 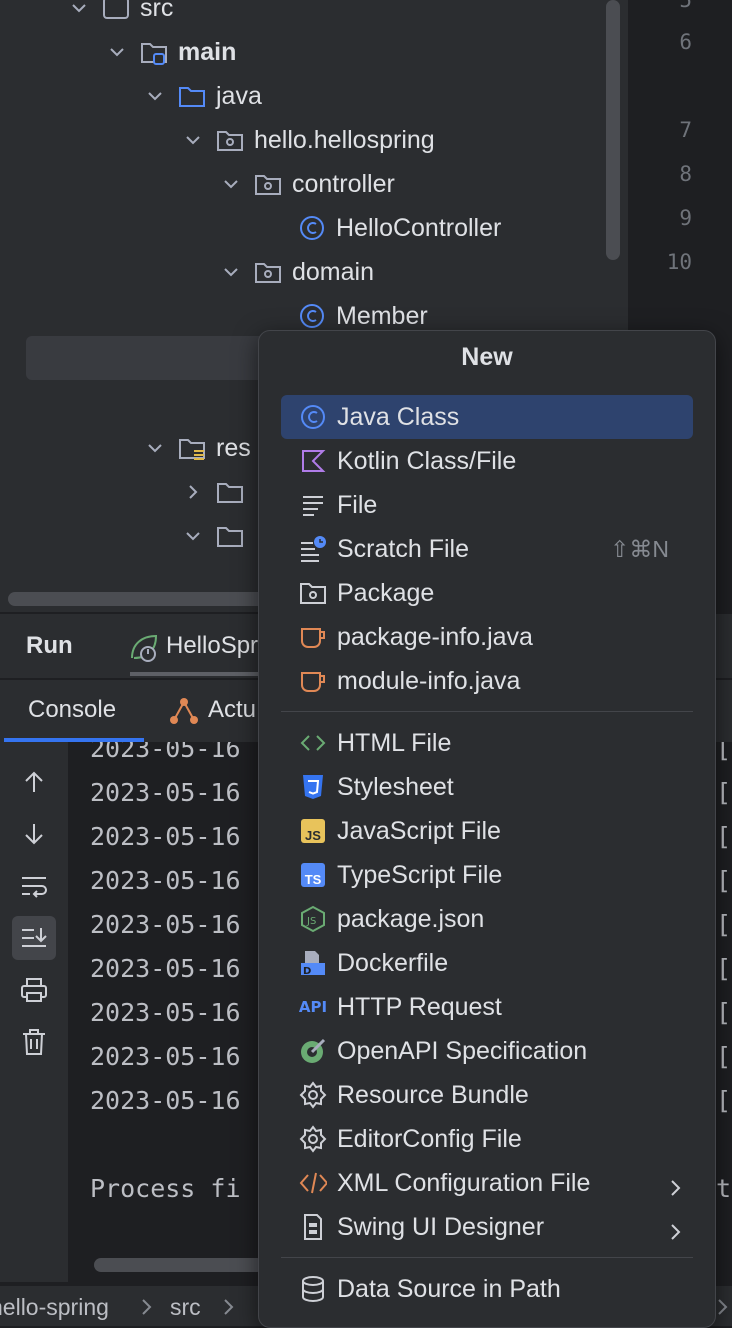 I want to click on svg-text: D, so click(x=307, y=971).